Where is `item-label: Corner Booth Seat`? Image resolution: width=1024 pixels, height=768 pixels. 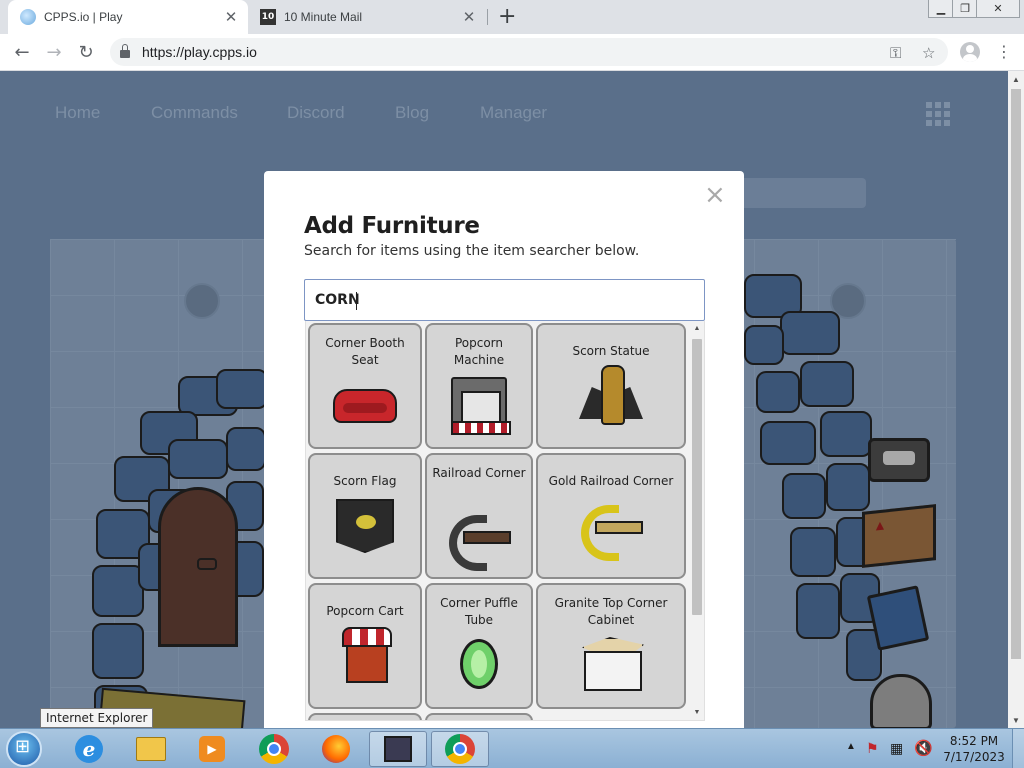 item-label: Corner Booth Seat is located at coordinates (365, 351).